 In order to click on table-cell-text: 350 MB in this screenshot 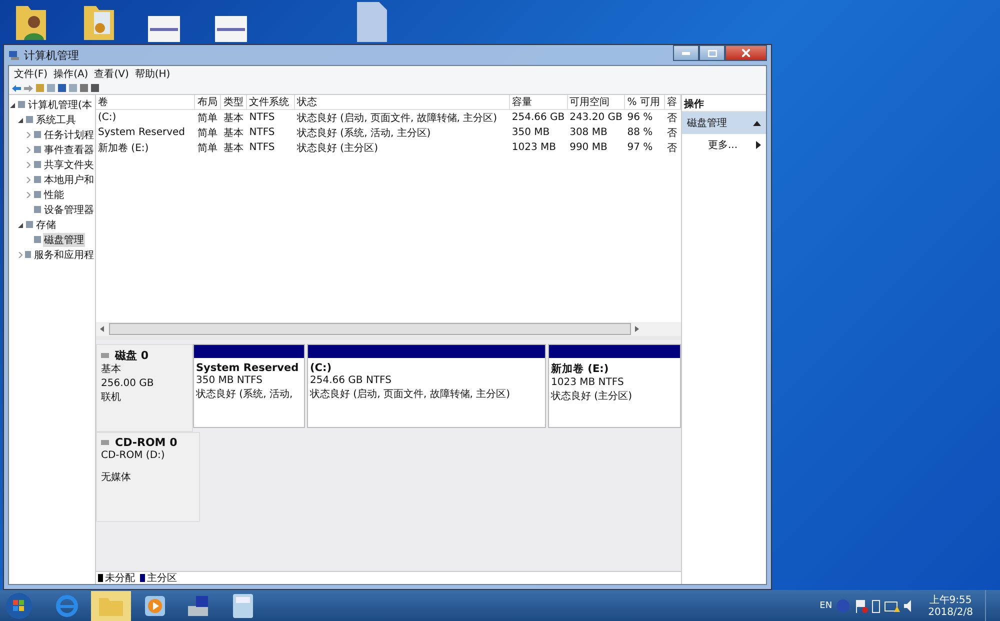, I will do `click(530, 132)`.